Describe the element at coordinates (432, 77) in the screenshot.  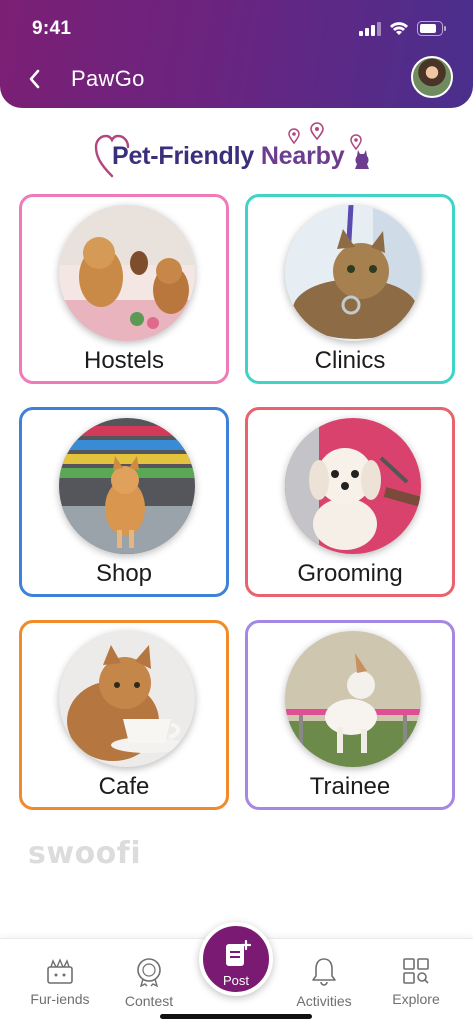
I see `profile-avatar` at that location.